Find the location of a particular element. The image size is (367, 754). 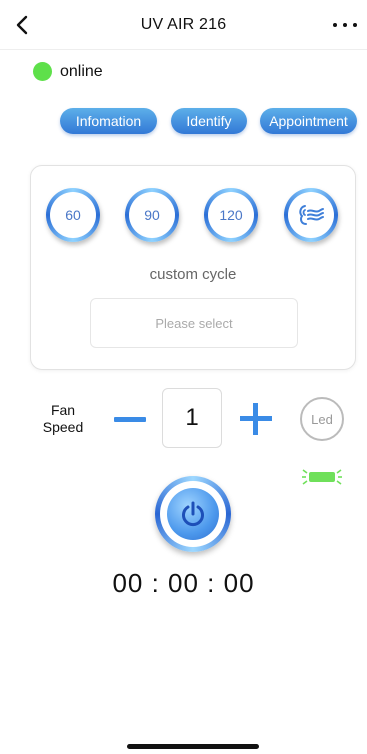

cycle-120-label: 120 is located at coordinates (231, 215).